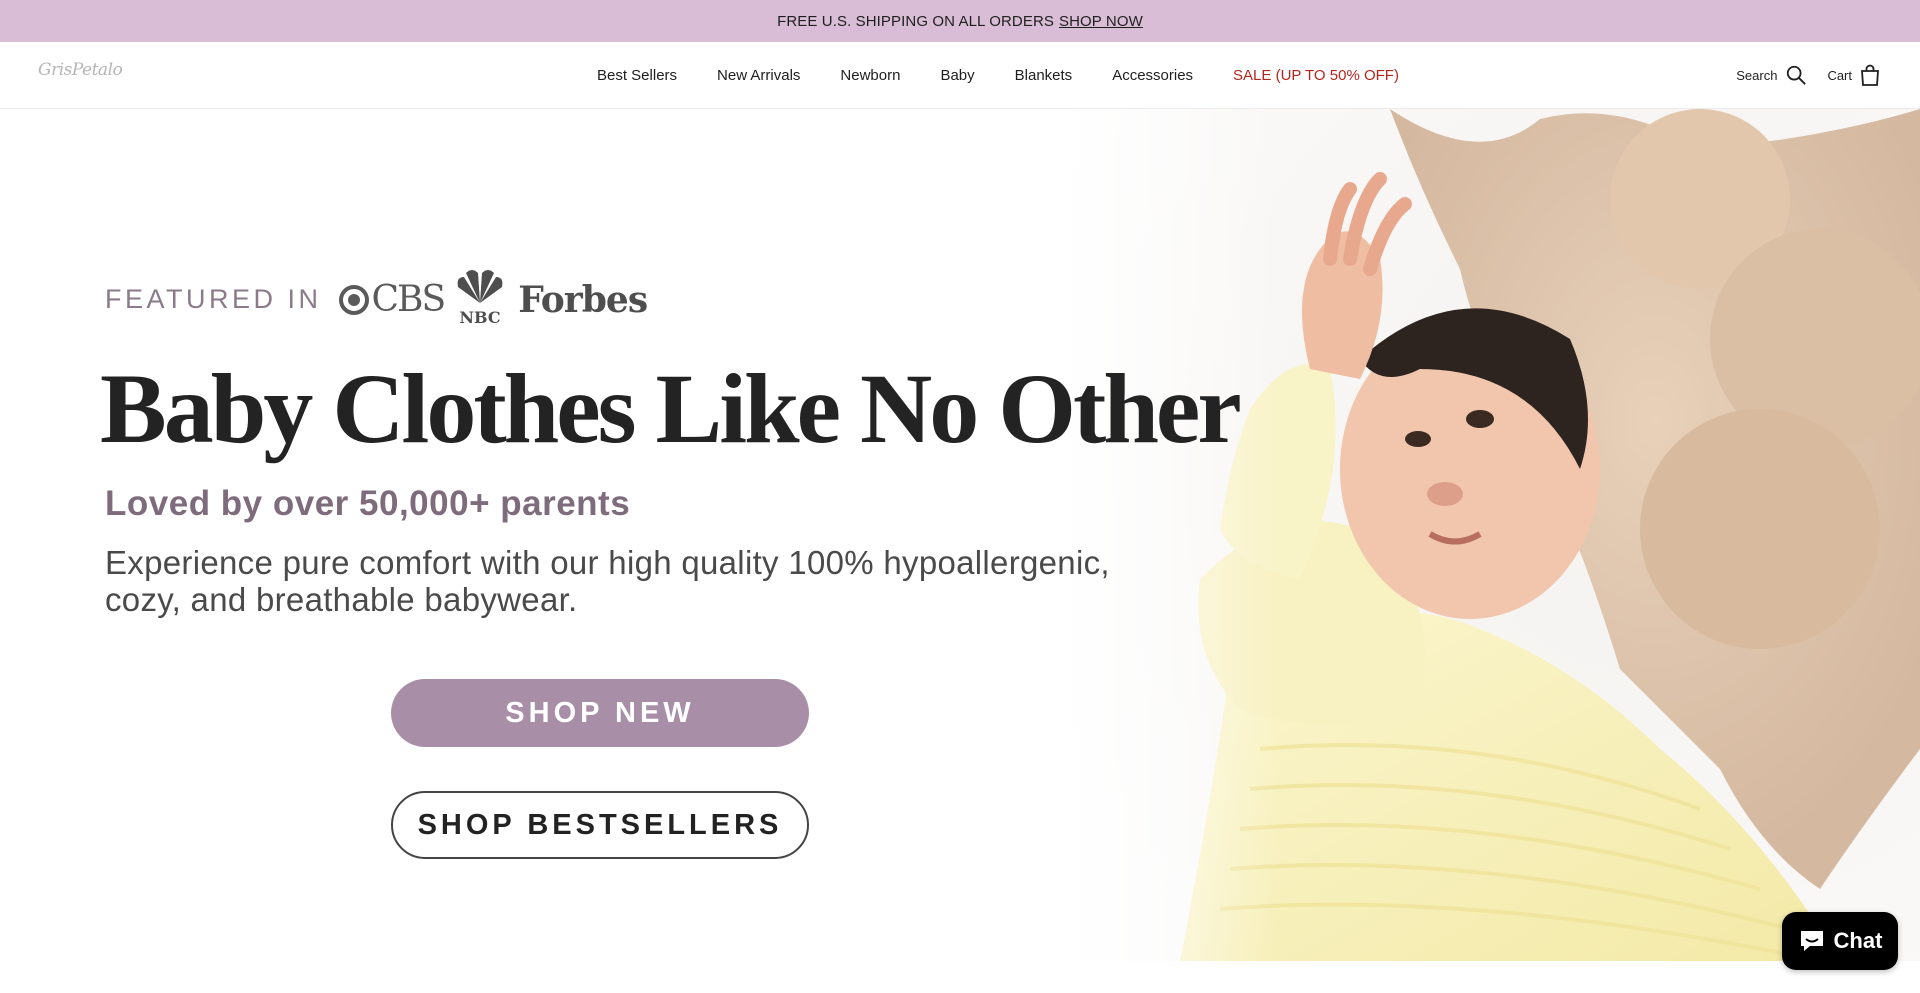  I want to click on shop-new-button: SHOP NEW, so click(600, 713).